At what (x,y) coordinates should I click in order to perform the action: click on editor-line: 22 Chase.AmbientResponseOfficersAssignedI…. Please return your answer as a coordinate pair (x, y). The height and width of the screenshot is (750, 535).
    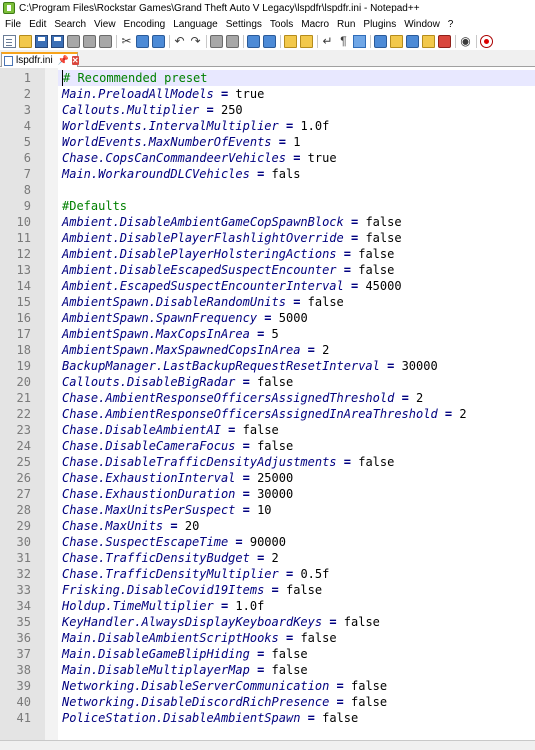
    Looking at the image, I should click on (267, 414).